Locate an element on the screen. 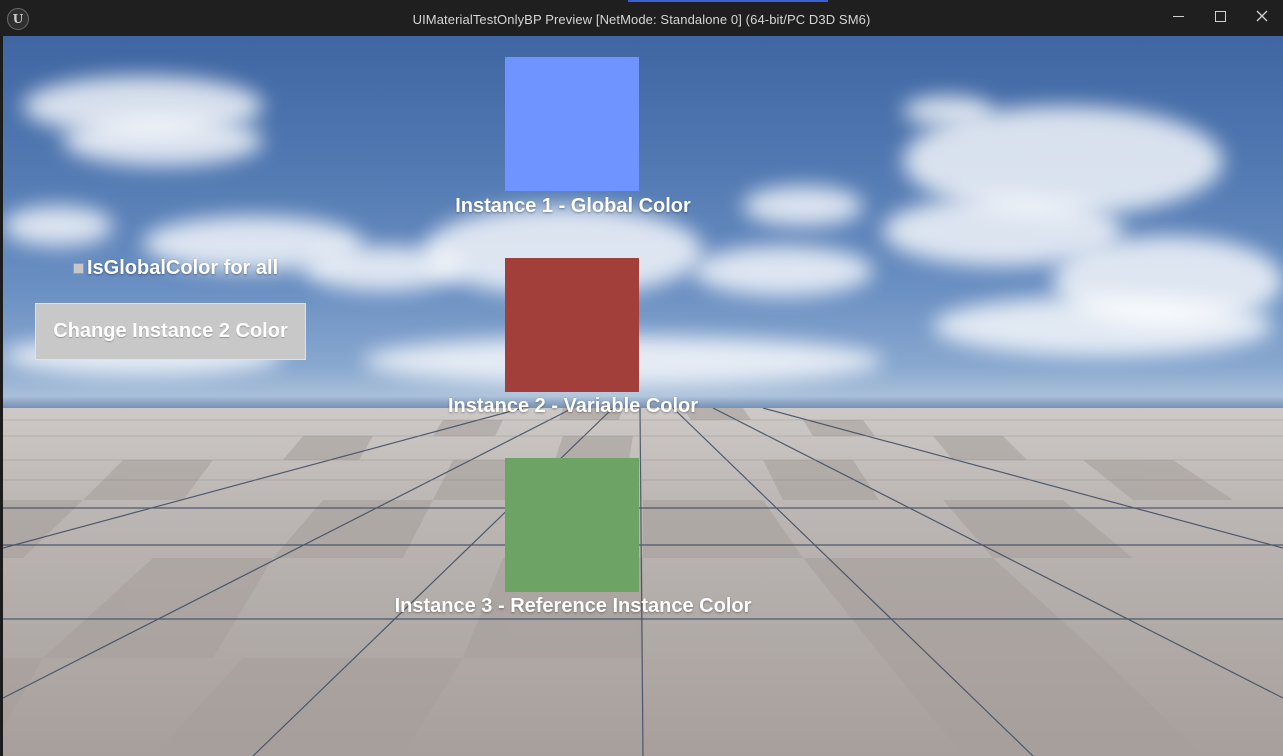 This screenshot has width=1283, height=756. is-global-color-label: IsGlobalColor for all is located at coordinates (183, 268).